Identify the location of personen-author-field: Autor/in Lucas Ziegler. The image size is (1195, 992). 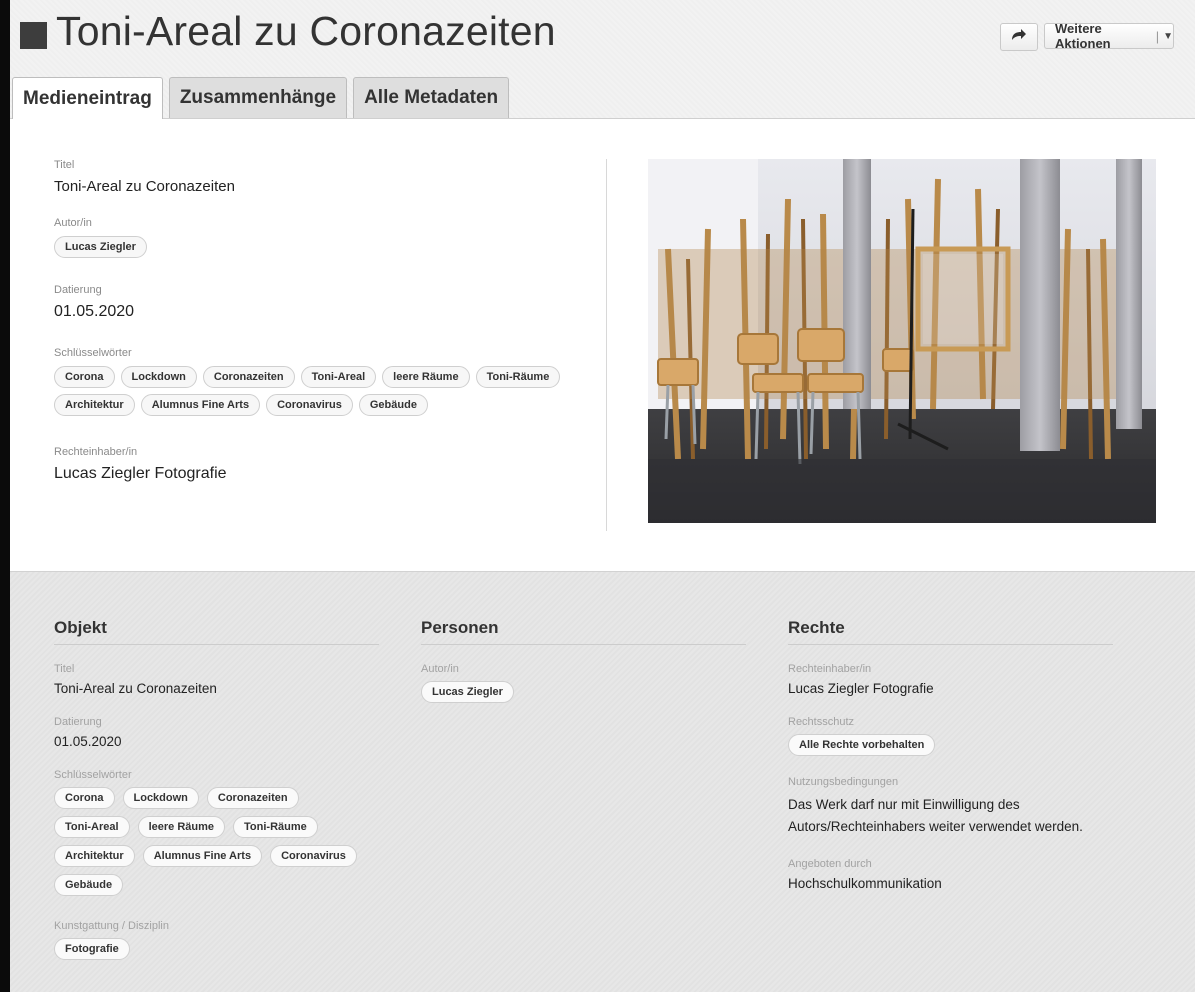
(583, 683).